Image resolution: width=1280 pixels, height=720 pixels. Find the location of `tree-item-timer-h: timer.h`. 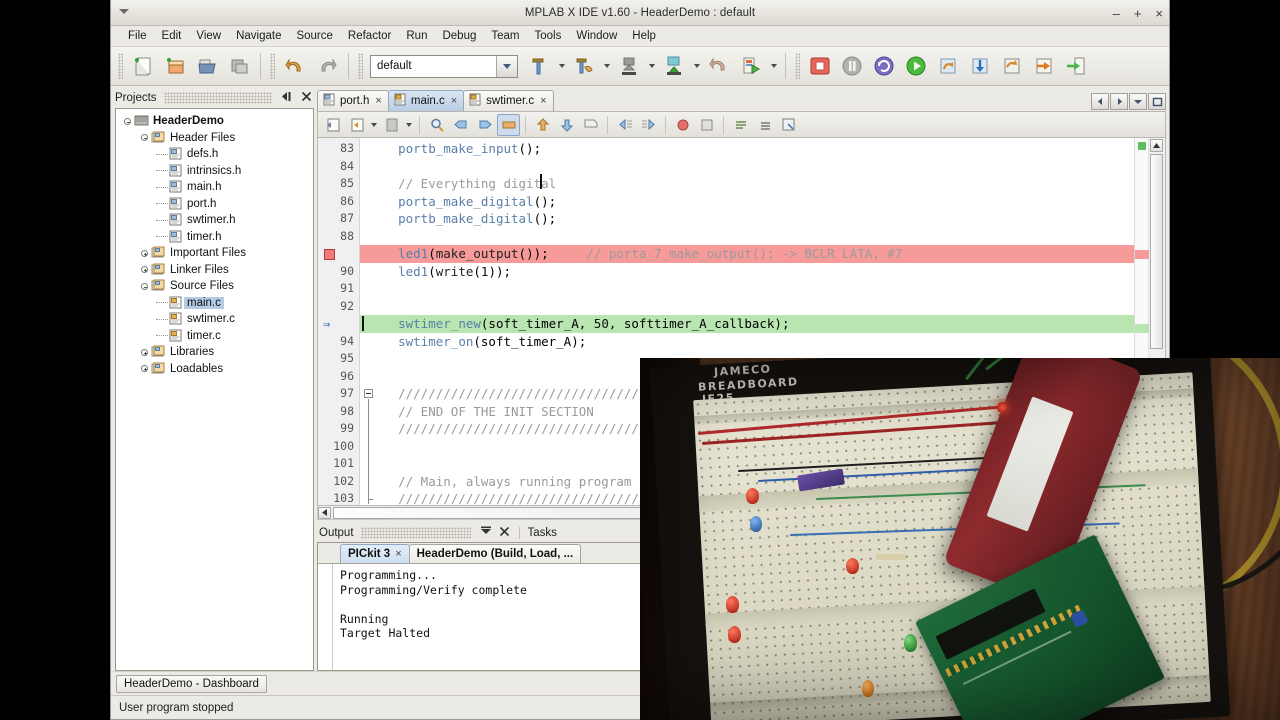

tree-item-timer-h: timer.h is located at coordinates (214, 237).